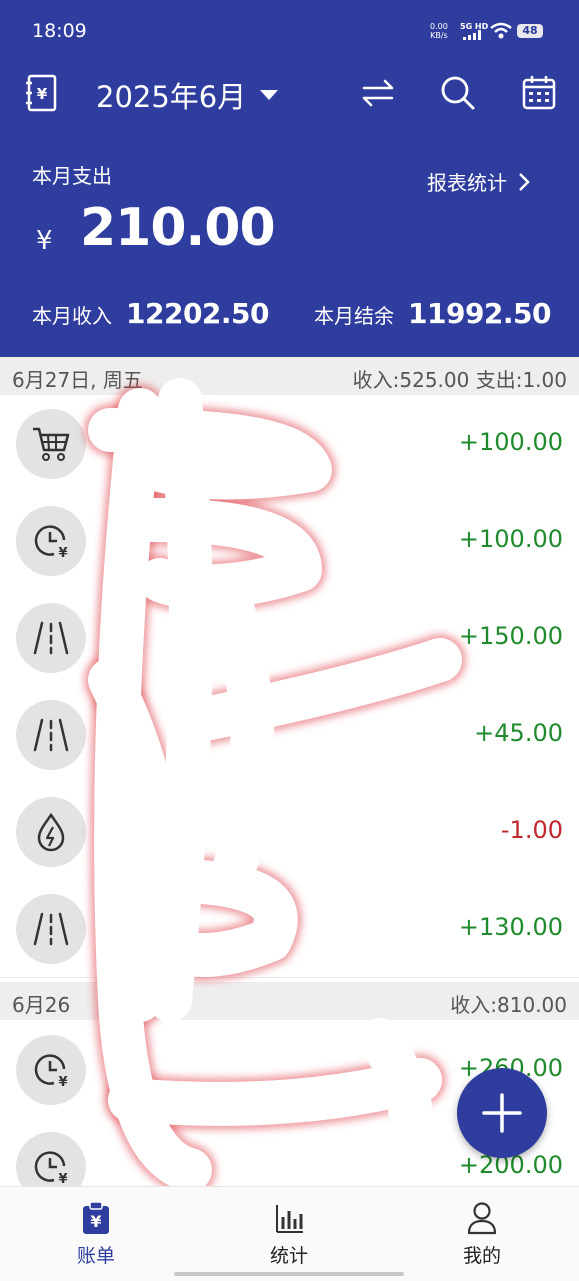  What do you see at coordinates (72, 176) in the screenshot?
I see `month-expense-label: 本月支出` at bounding box center [72, 176].